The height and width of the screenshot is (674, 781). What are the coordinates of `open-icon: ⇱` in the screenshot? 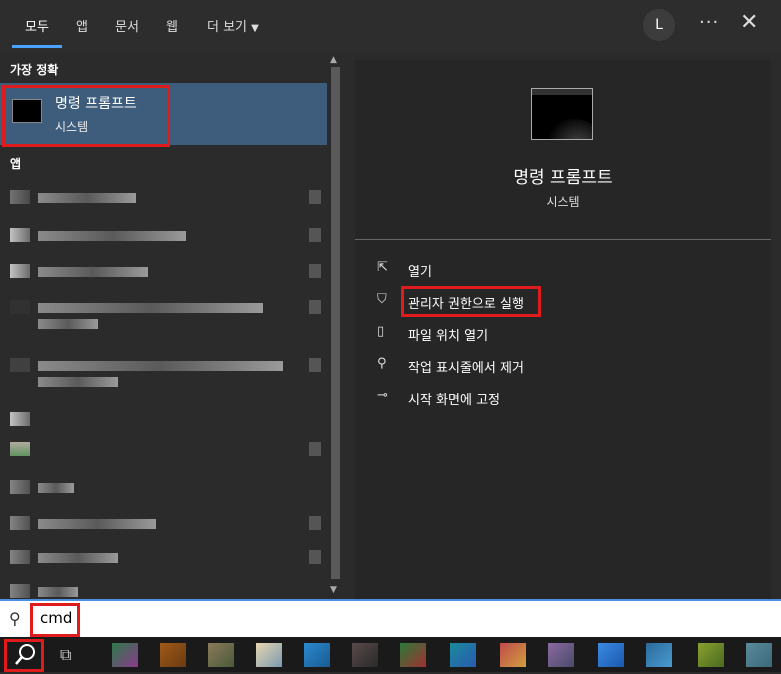 It's located at (382, 267).